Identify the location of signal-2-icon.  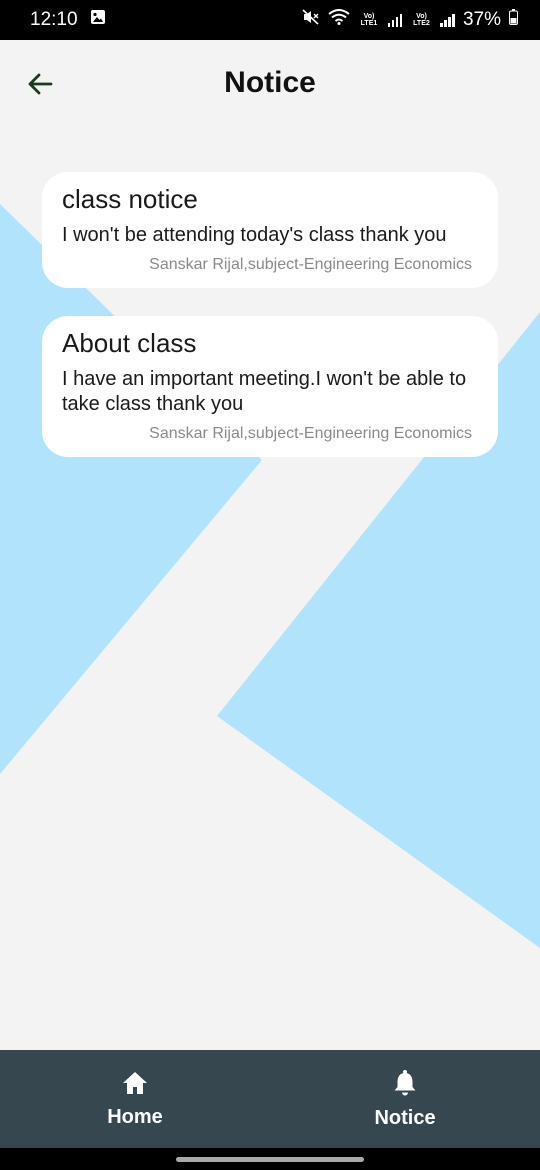
(447, 20).